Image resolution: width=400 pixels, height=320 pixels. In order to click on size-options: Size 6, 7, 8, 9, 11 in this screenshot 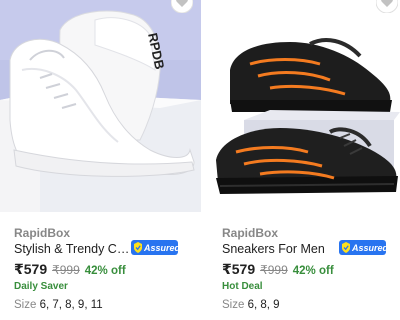, I will do `click(58, 305)`.